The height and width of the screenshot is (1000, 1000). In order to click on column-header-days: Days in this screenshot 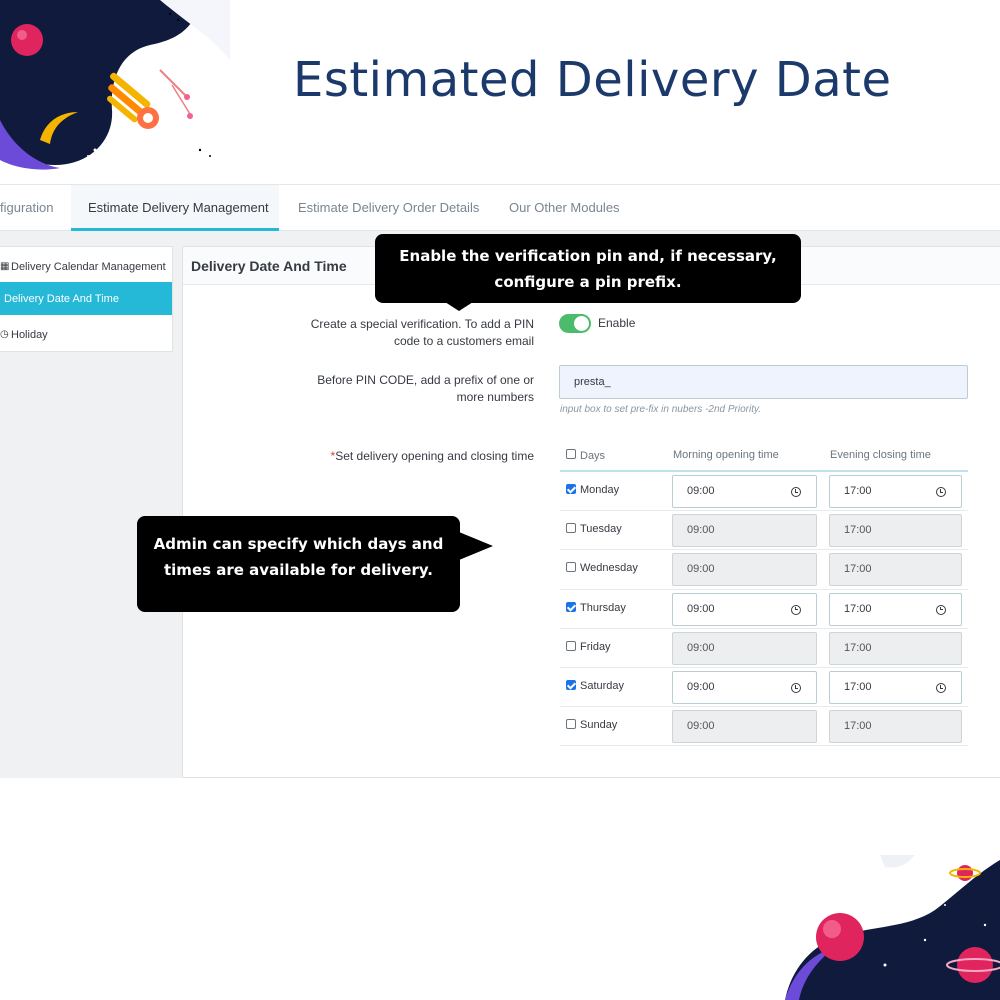, I will do `click(593, 456)`.